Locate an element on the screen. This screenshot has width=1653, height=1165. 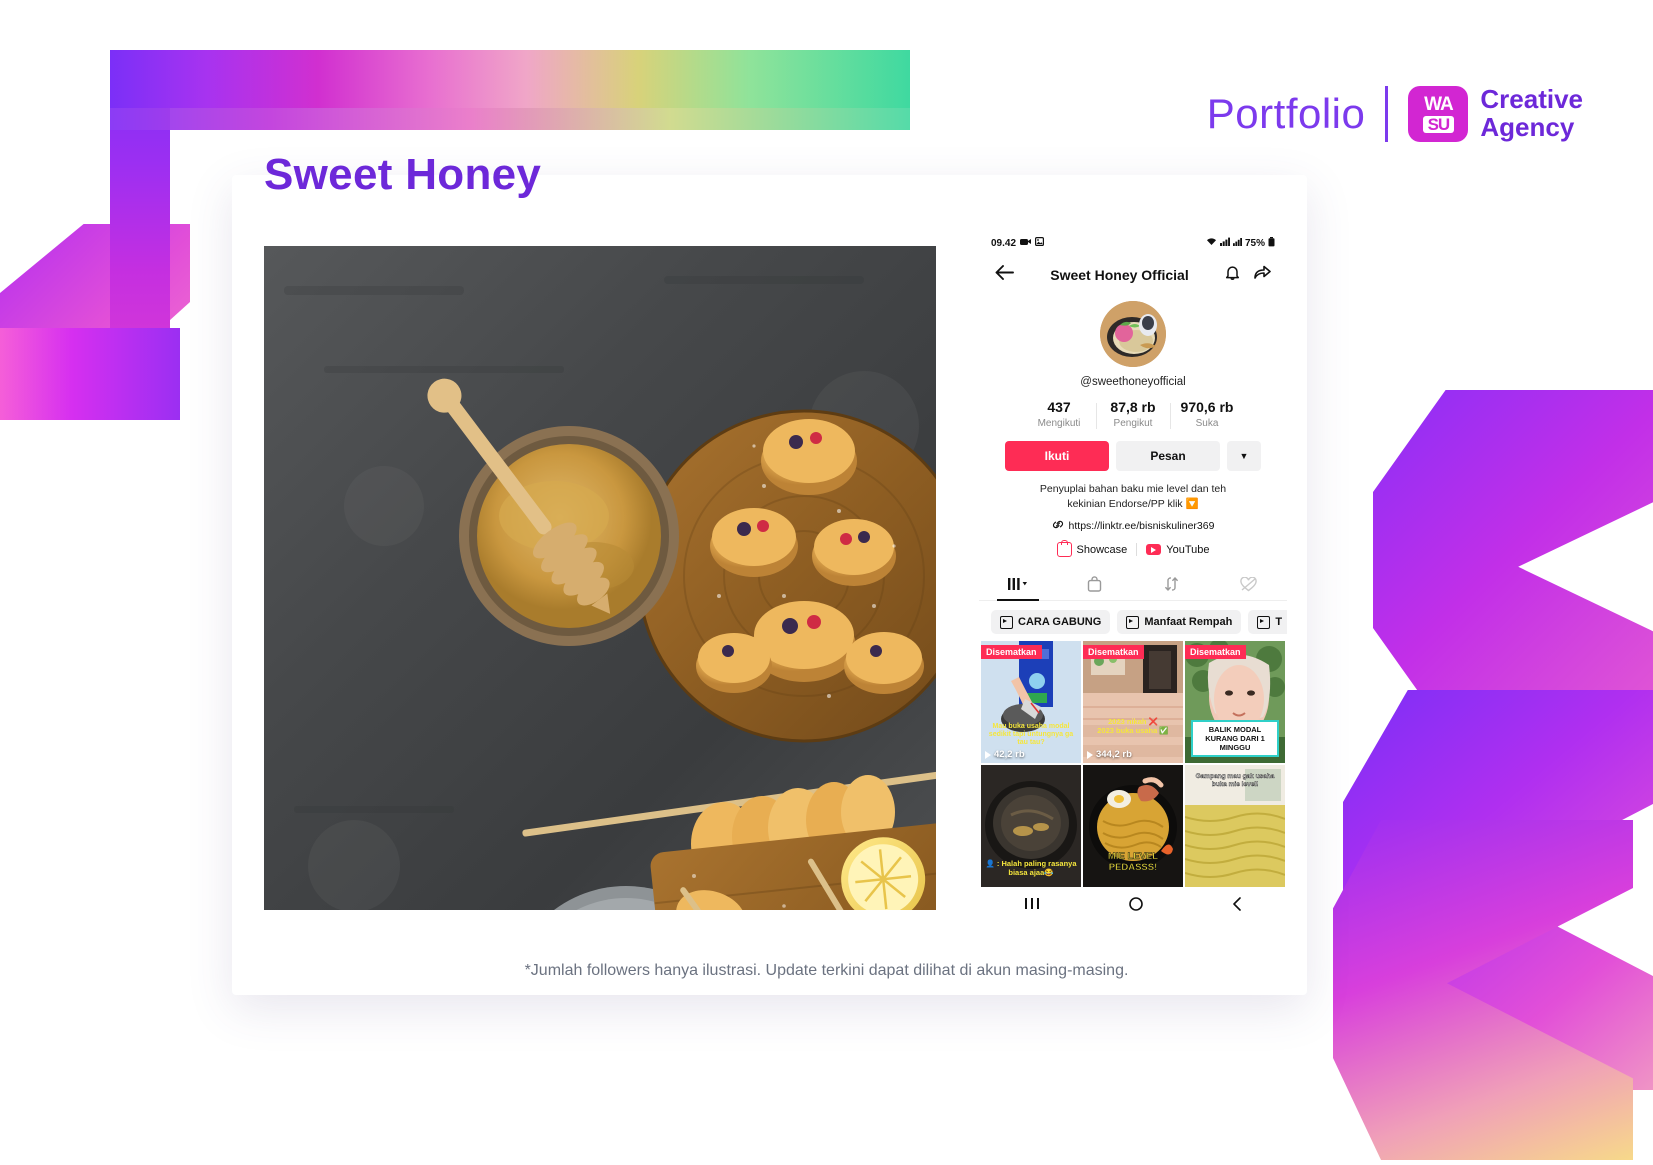
signal-icon is located at coordinates (1224, 243).